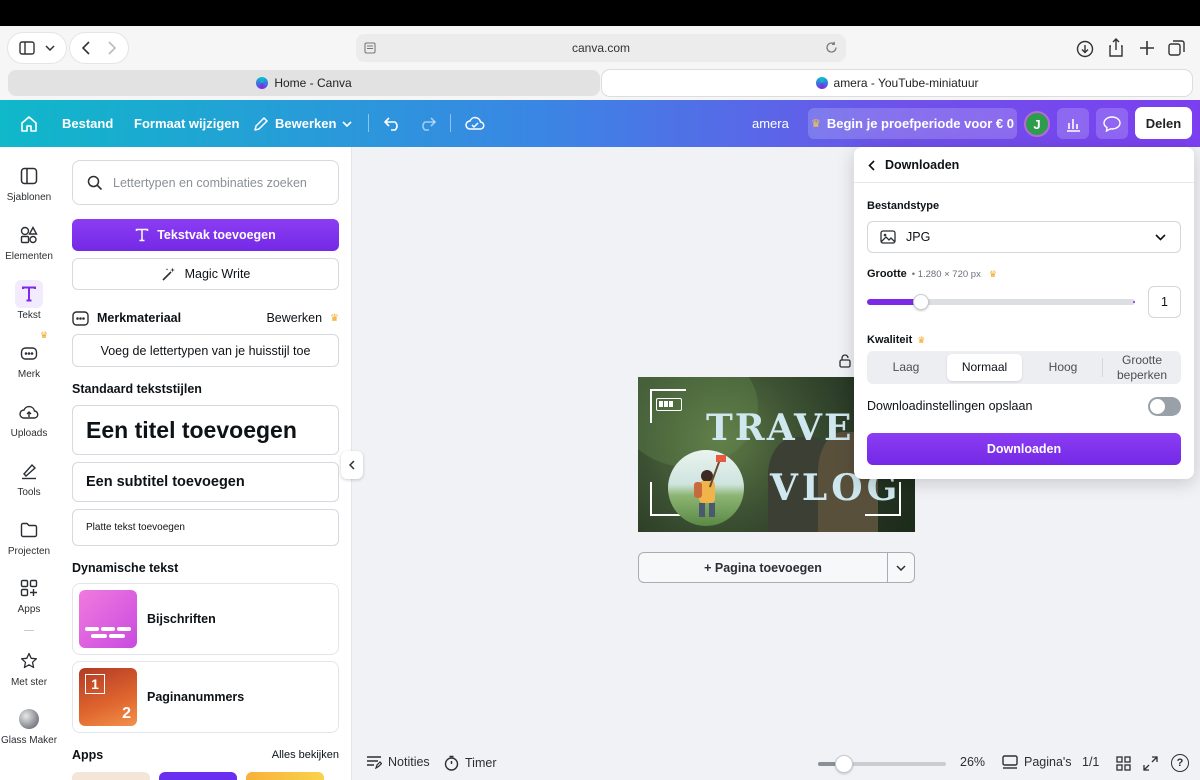 The width and height of the screenshot is (1200, 780). I want to click on see-all-link: Alles bekijken, so click(305, 755).